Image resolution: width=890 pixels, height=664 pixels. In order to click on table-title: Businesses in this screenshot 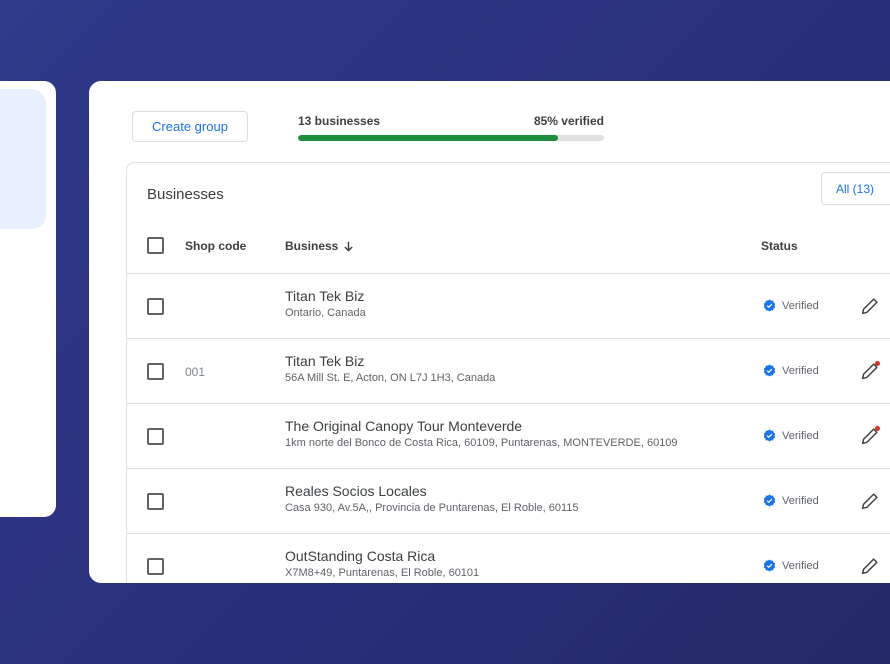, I will do `click(185, 194)`.